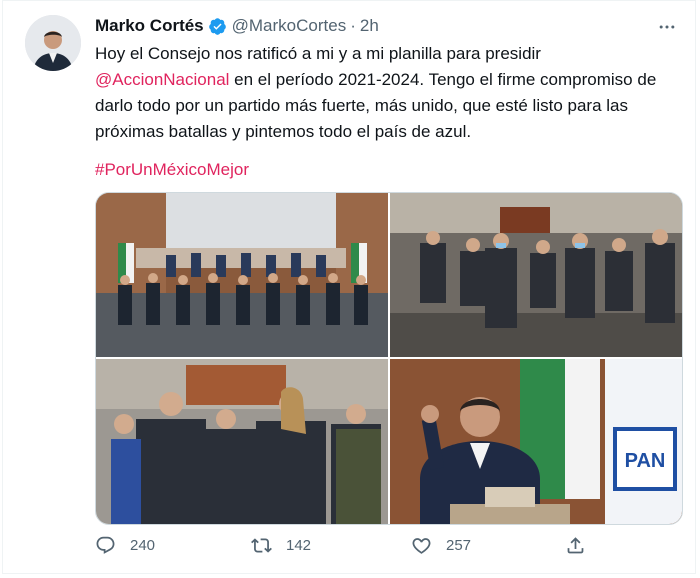 Image resolution: width=700 pixels, height=578 pixels. I want to click on share-button, so click(582, 545).